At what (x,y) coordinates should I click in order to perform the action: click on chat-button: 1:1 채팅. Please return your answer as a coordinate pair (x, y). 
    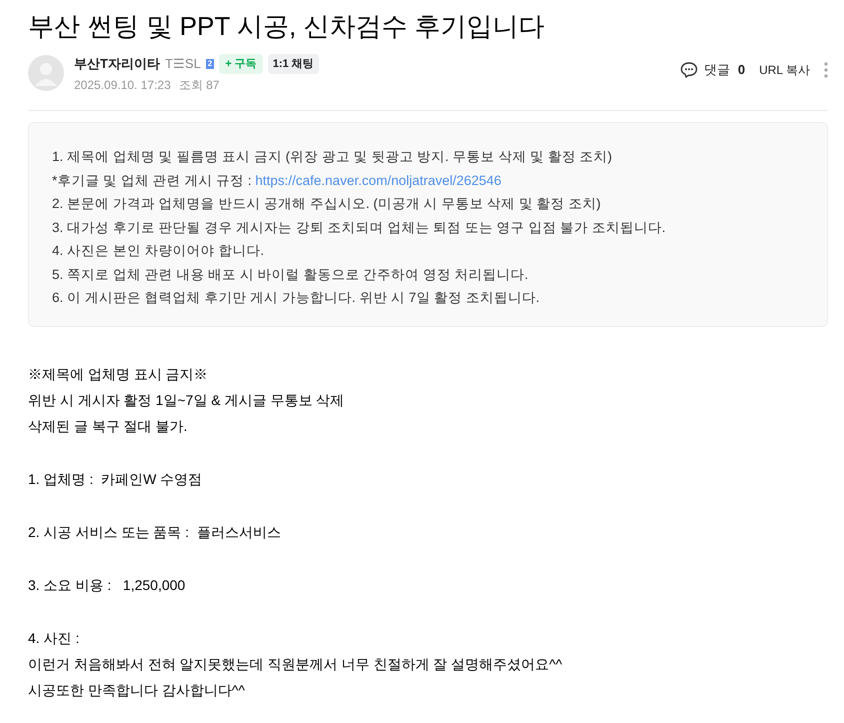
    Looking at the image, I should click on (293, 64).